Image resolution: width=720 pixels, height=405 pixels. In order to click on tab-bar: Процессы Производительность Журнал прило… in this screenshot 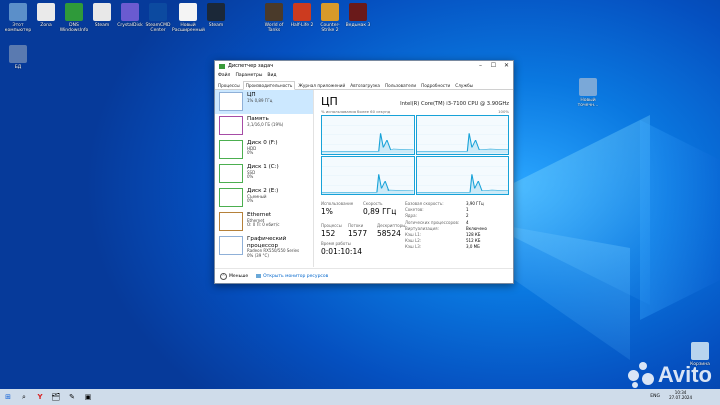, I will do `click(364, 85)`.